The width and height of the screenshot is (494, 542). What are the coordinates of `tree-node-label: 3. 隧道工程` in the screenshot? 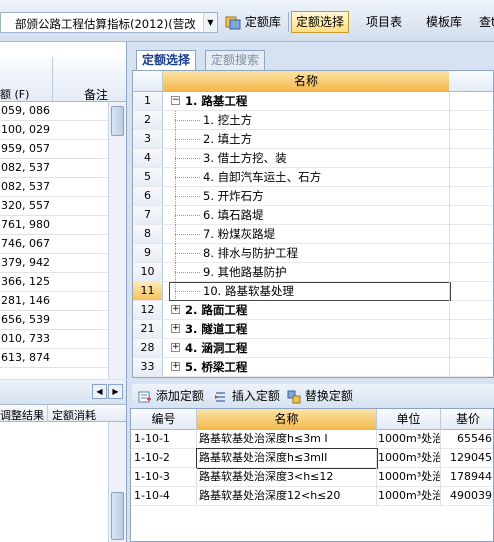 It's located at (216, 329).